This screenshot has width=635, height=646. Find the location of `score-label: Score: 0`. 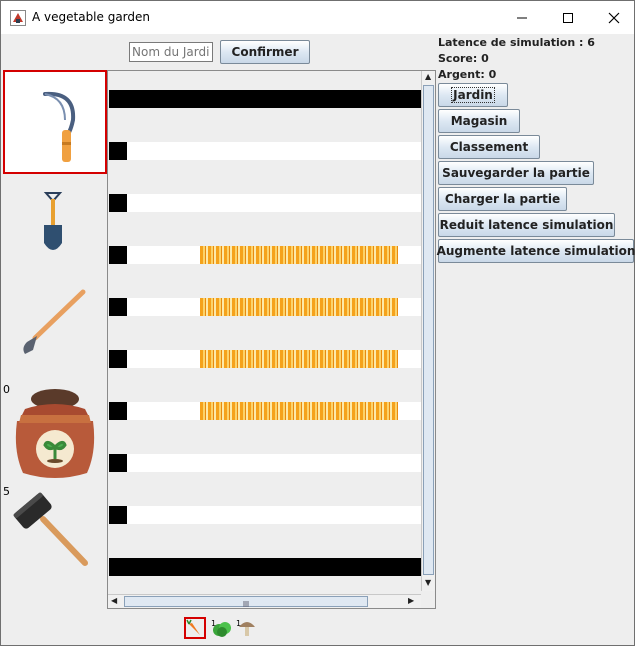

score-label: Score: 0 is located at coordinates (463, 58).